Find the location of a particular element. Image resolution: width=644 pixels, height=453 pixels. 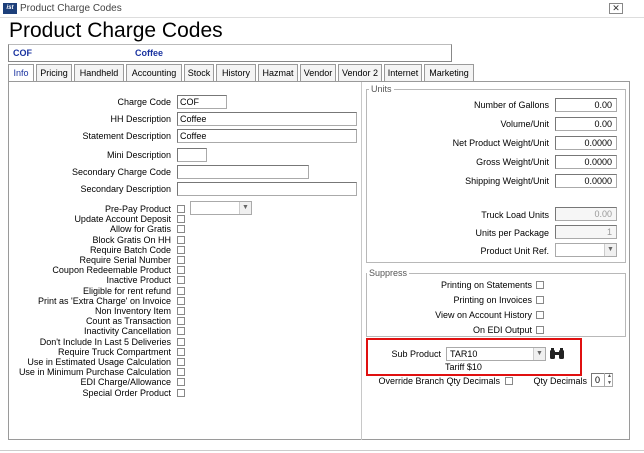

units-field-label: Shipping Weight/Unit is located at coordinates (507, 181).